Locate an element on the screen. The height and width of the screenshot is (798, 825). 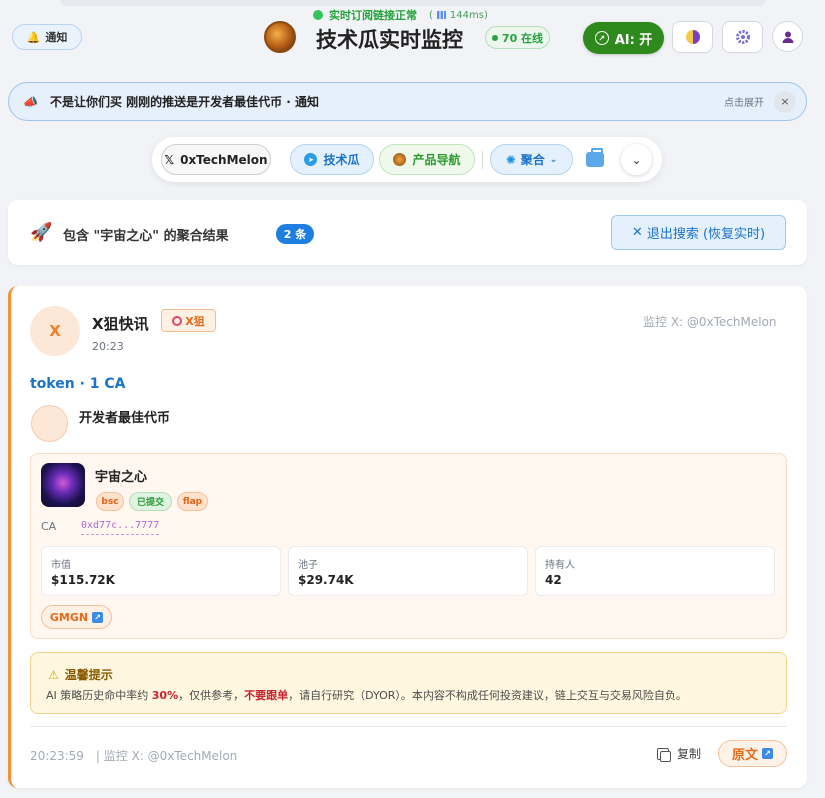
stat-key: 池子 is located at coordinates (308, 565).